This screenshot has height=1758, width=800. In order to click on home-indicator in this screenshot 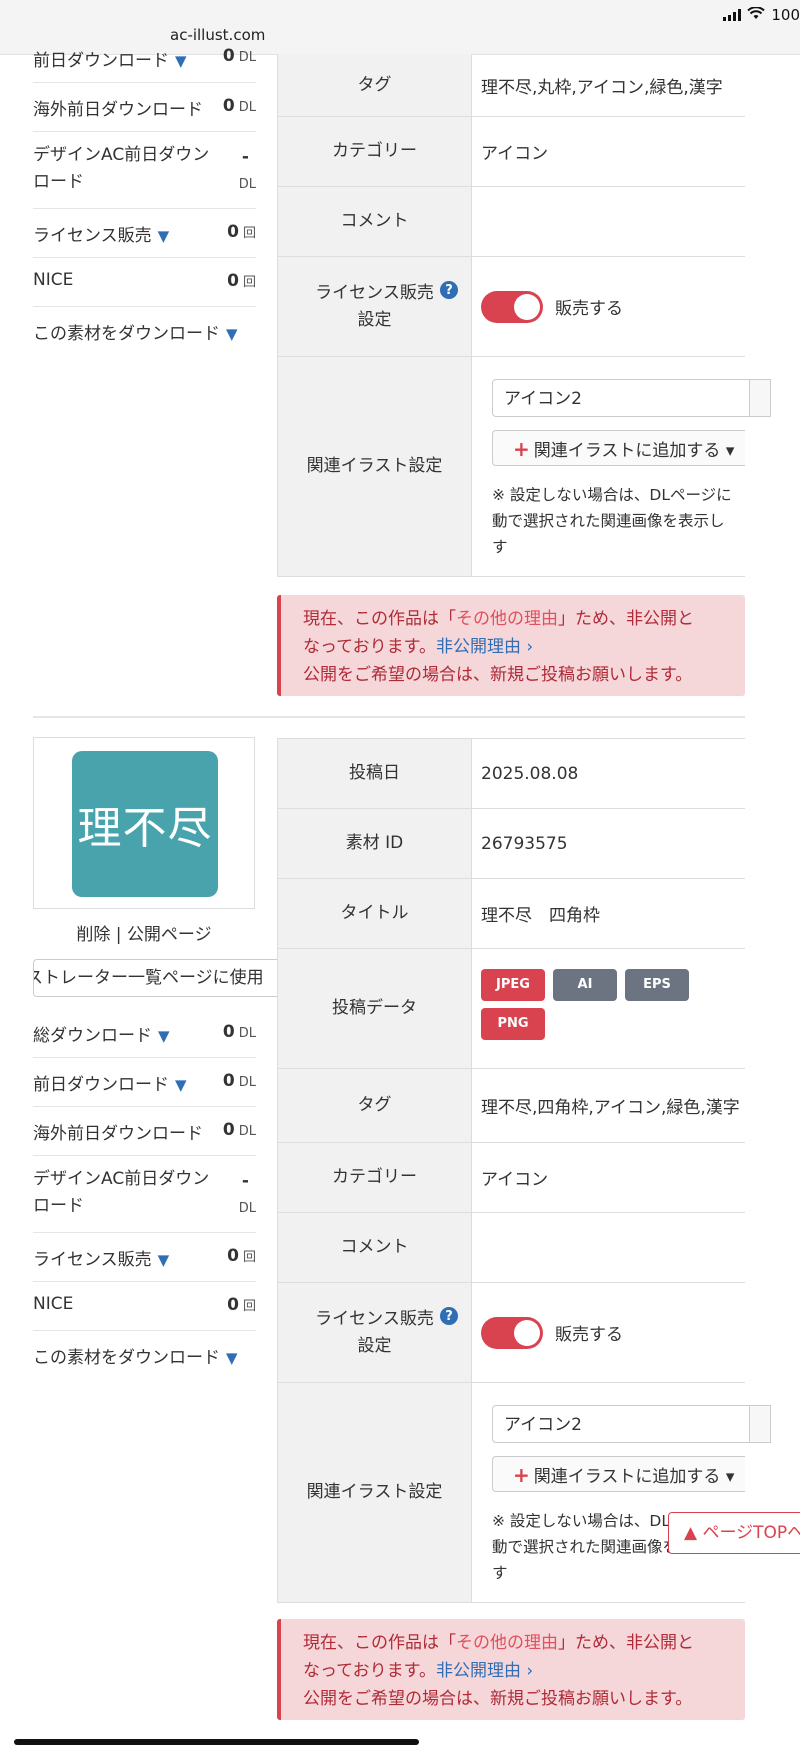, I will do `click(216, 1742)`.